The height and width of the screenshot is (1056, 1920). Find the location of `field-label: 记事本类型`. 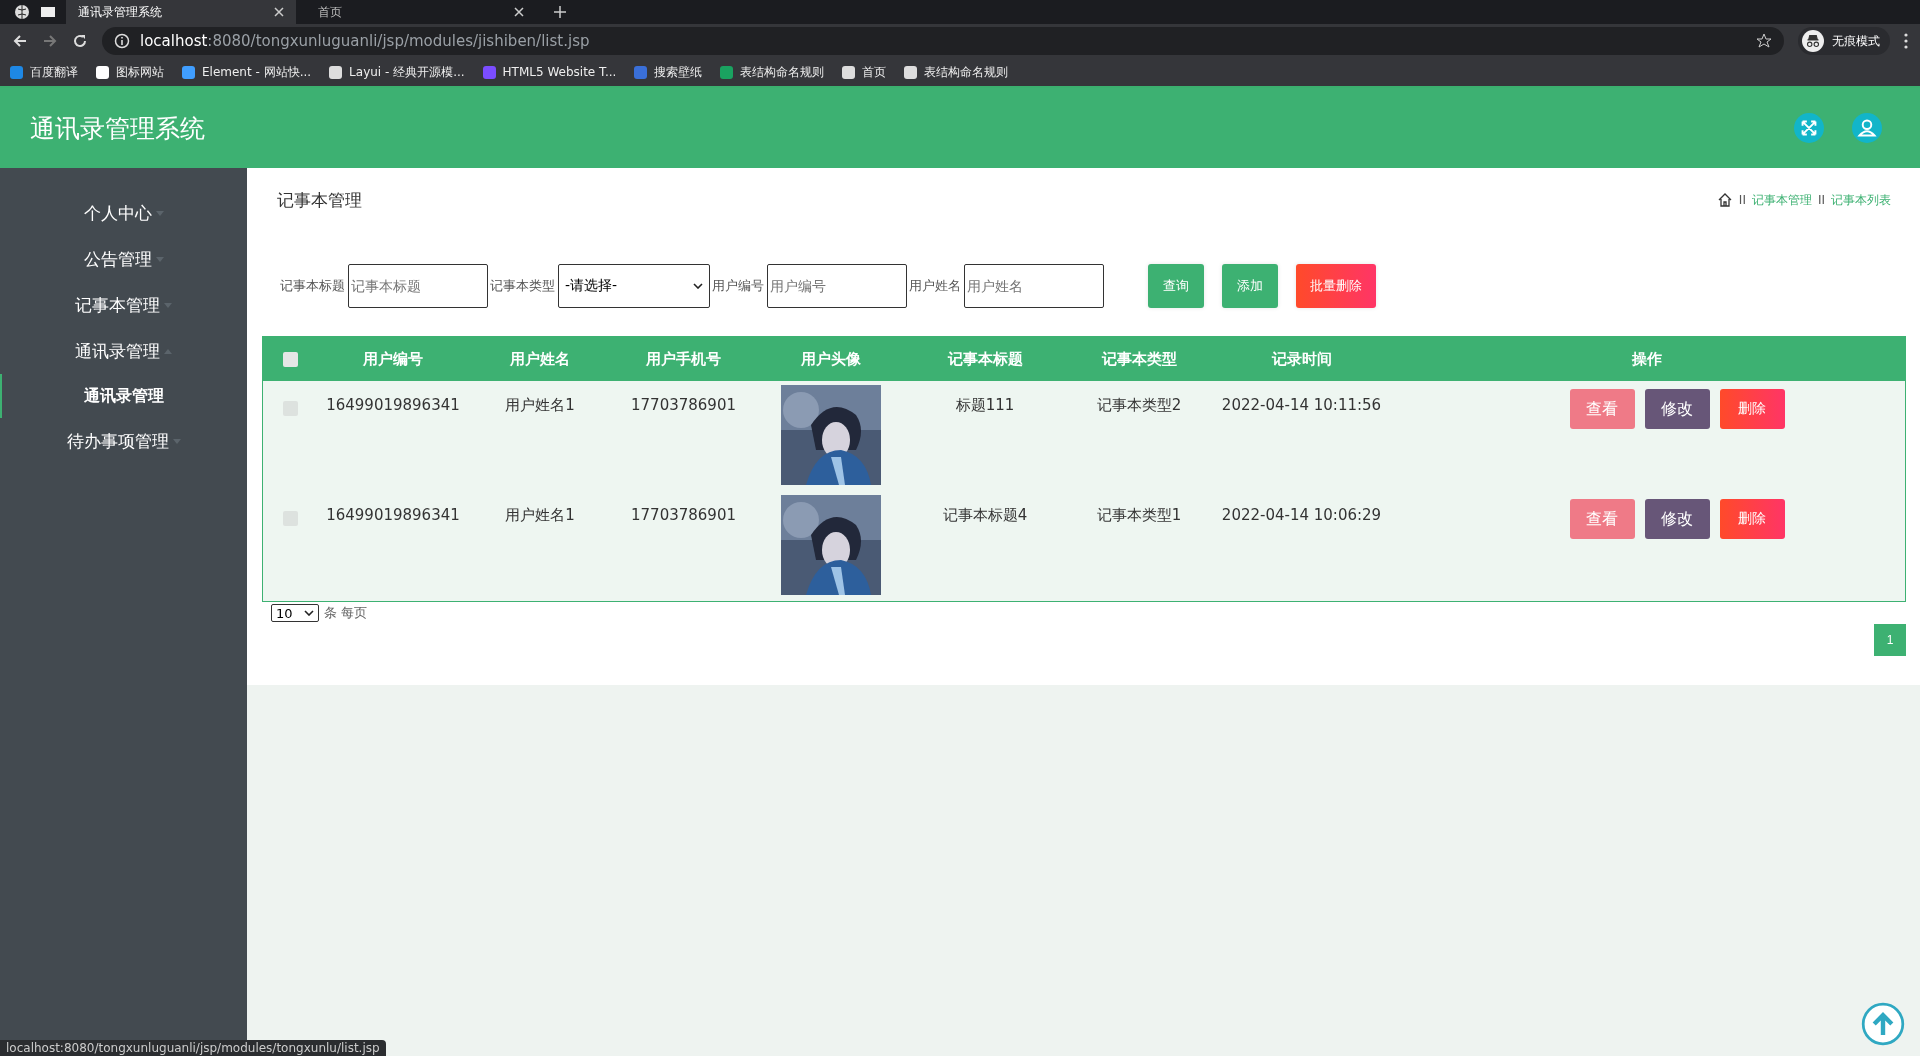

field-label: 记事本类型 is located at coordinates (522, 286).